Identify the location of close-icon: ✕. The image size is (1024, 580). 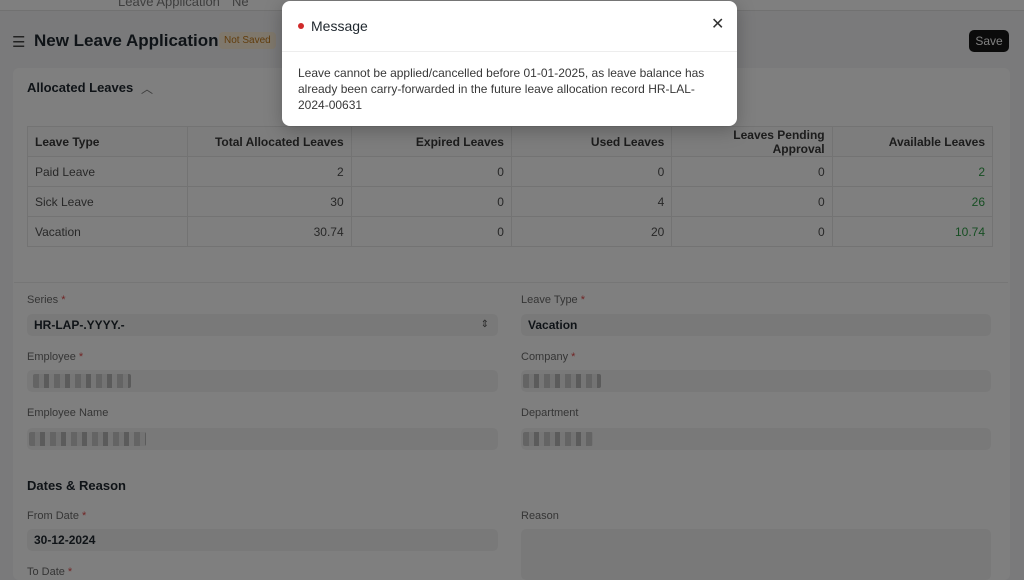
(717, 24).